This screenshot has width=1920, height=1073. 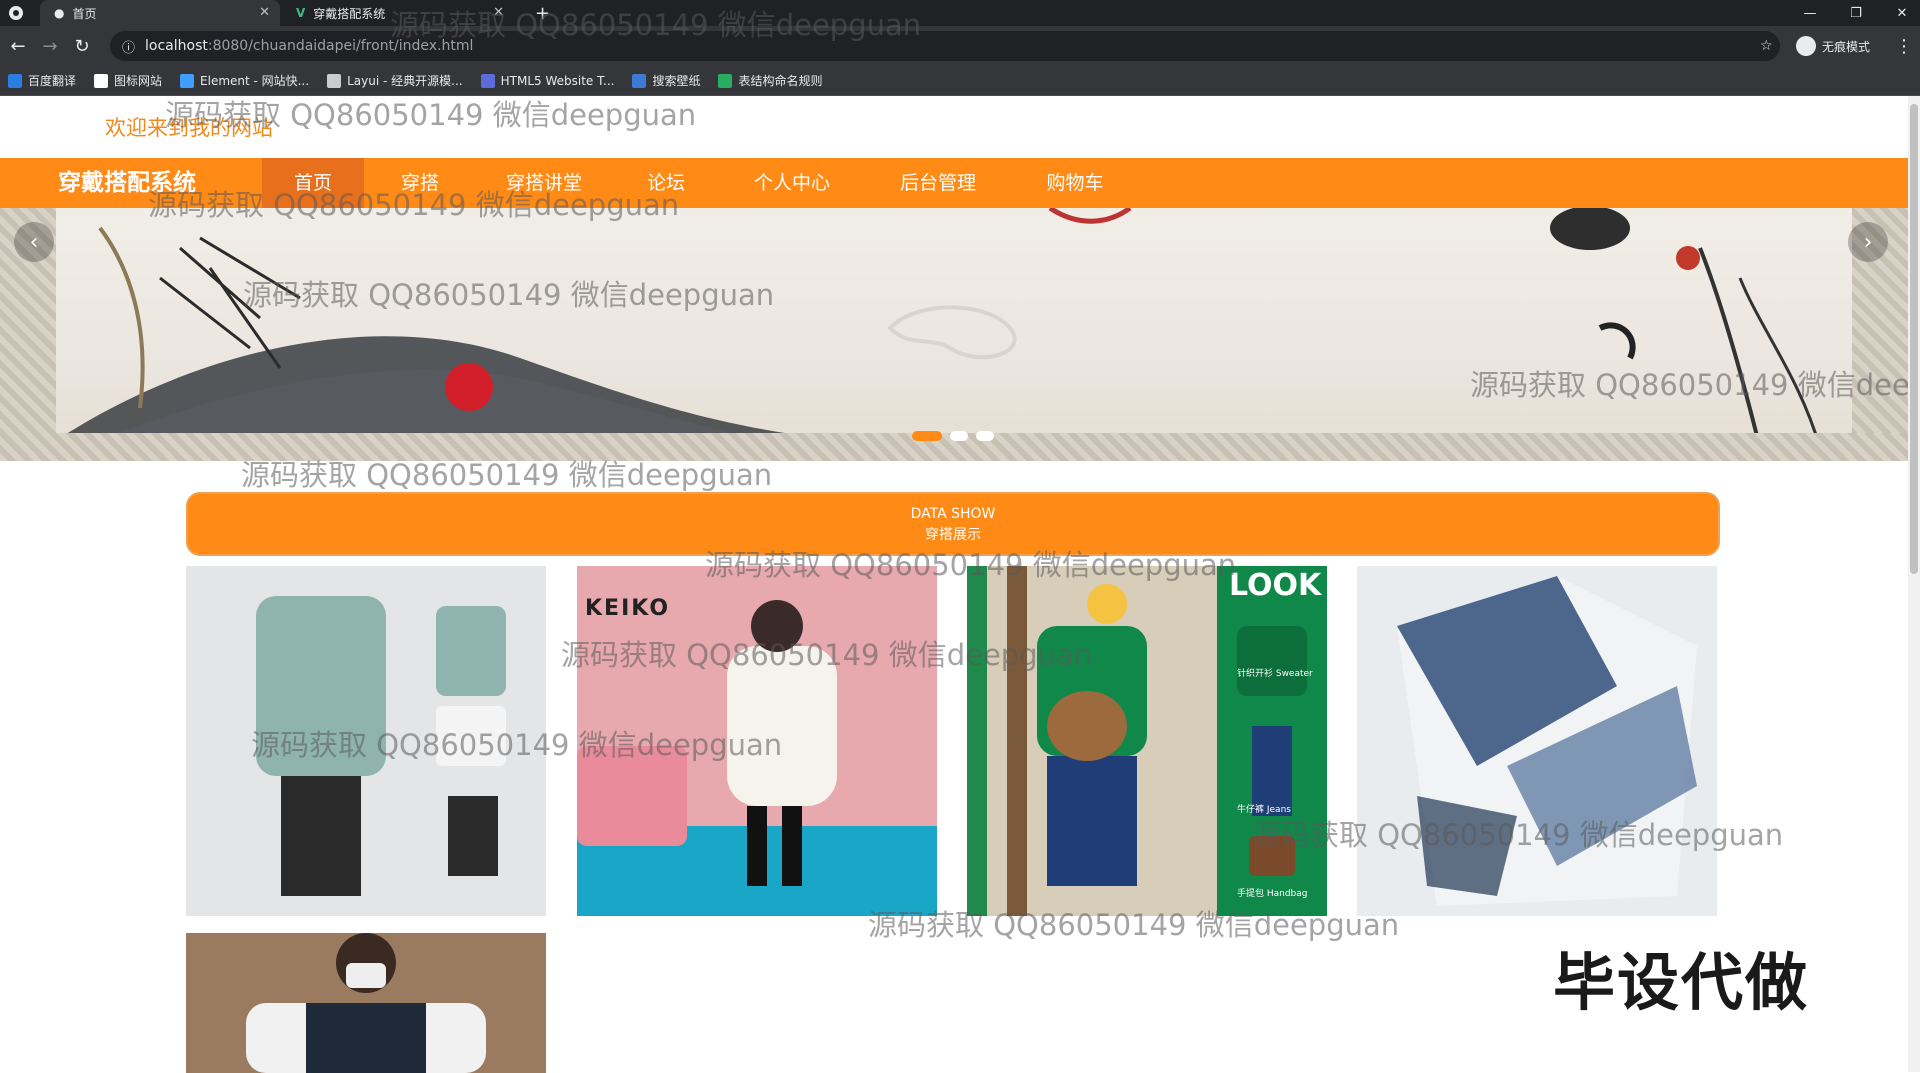 I want to click on section-title-en: DATA SHOW, so click(x=953, y=514).